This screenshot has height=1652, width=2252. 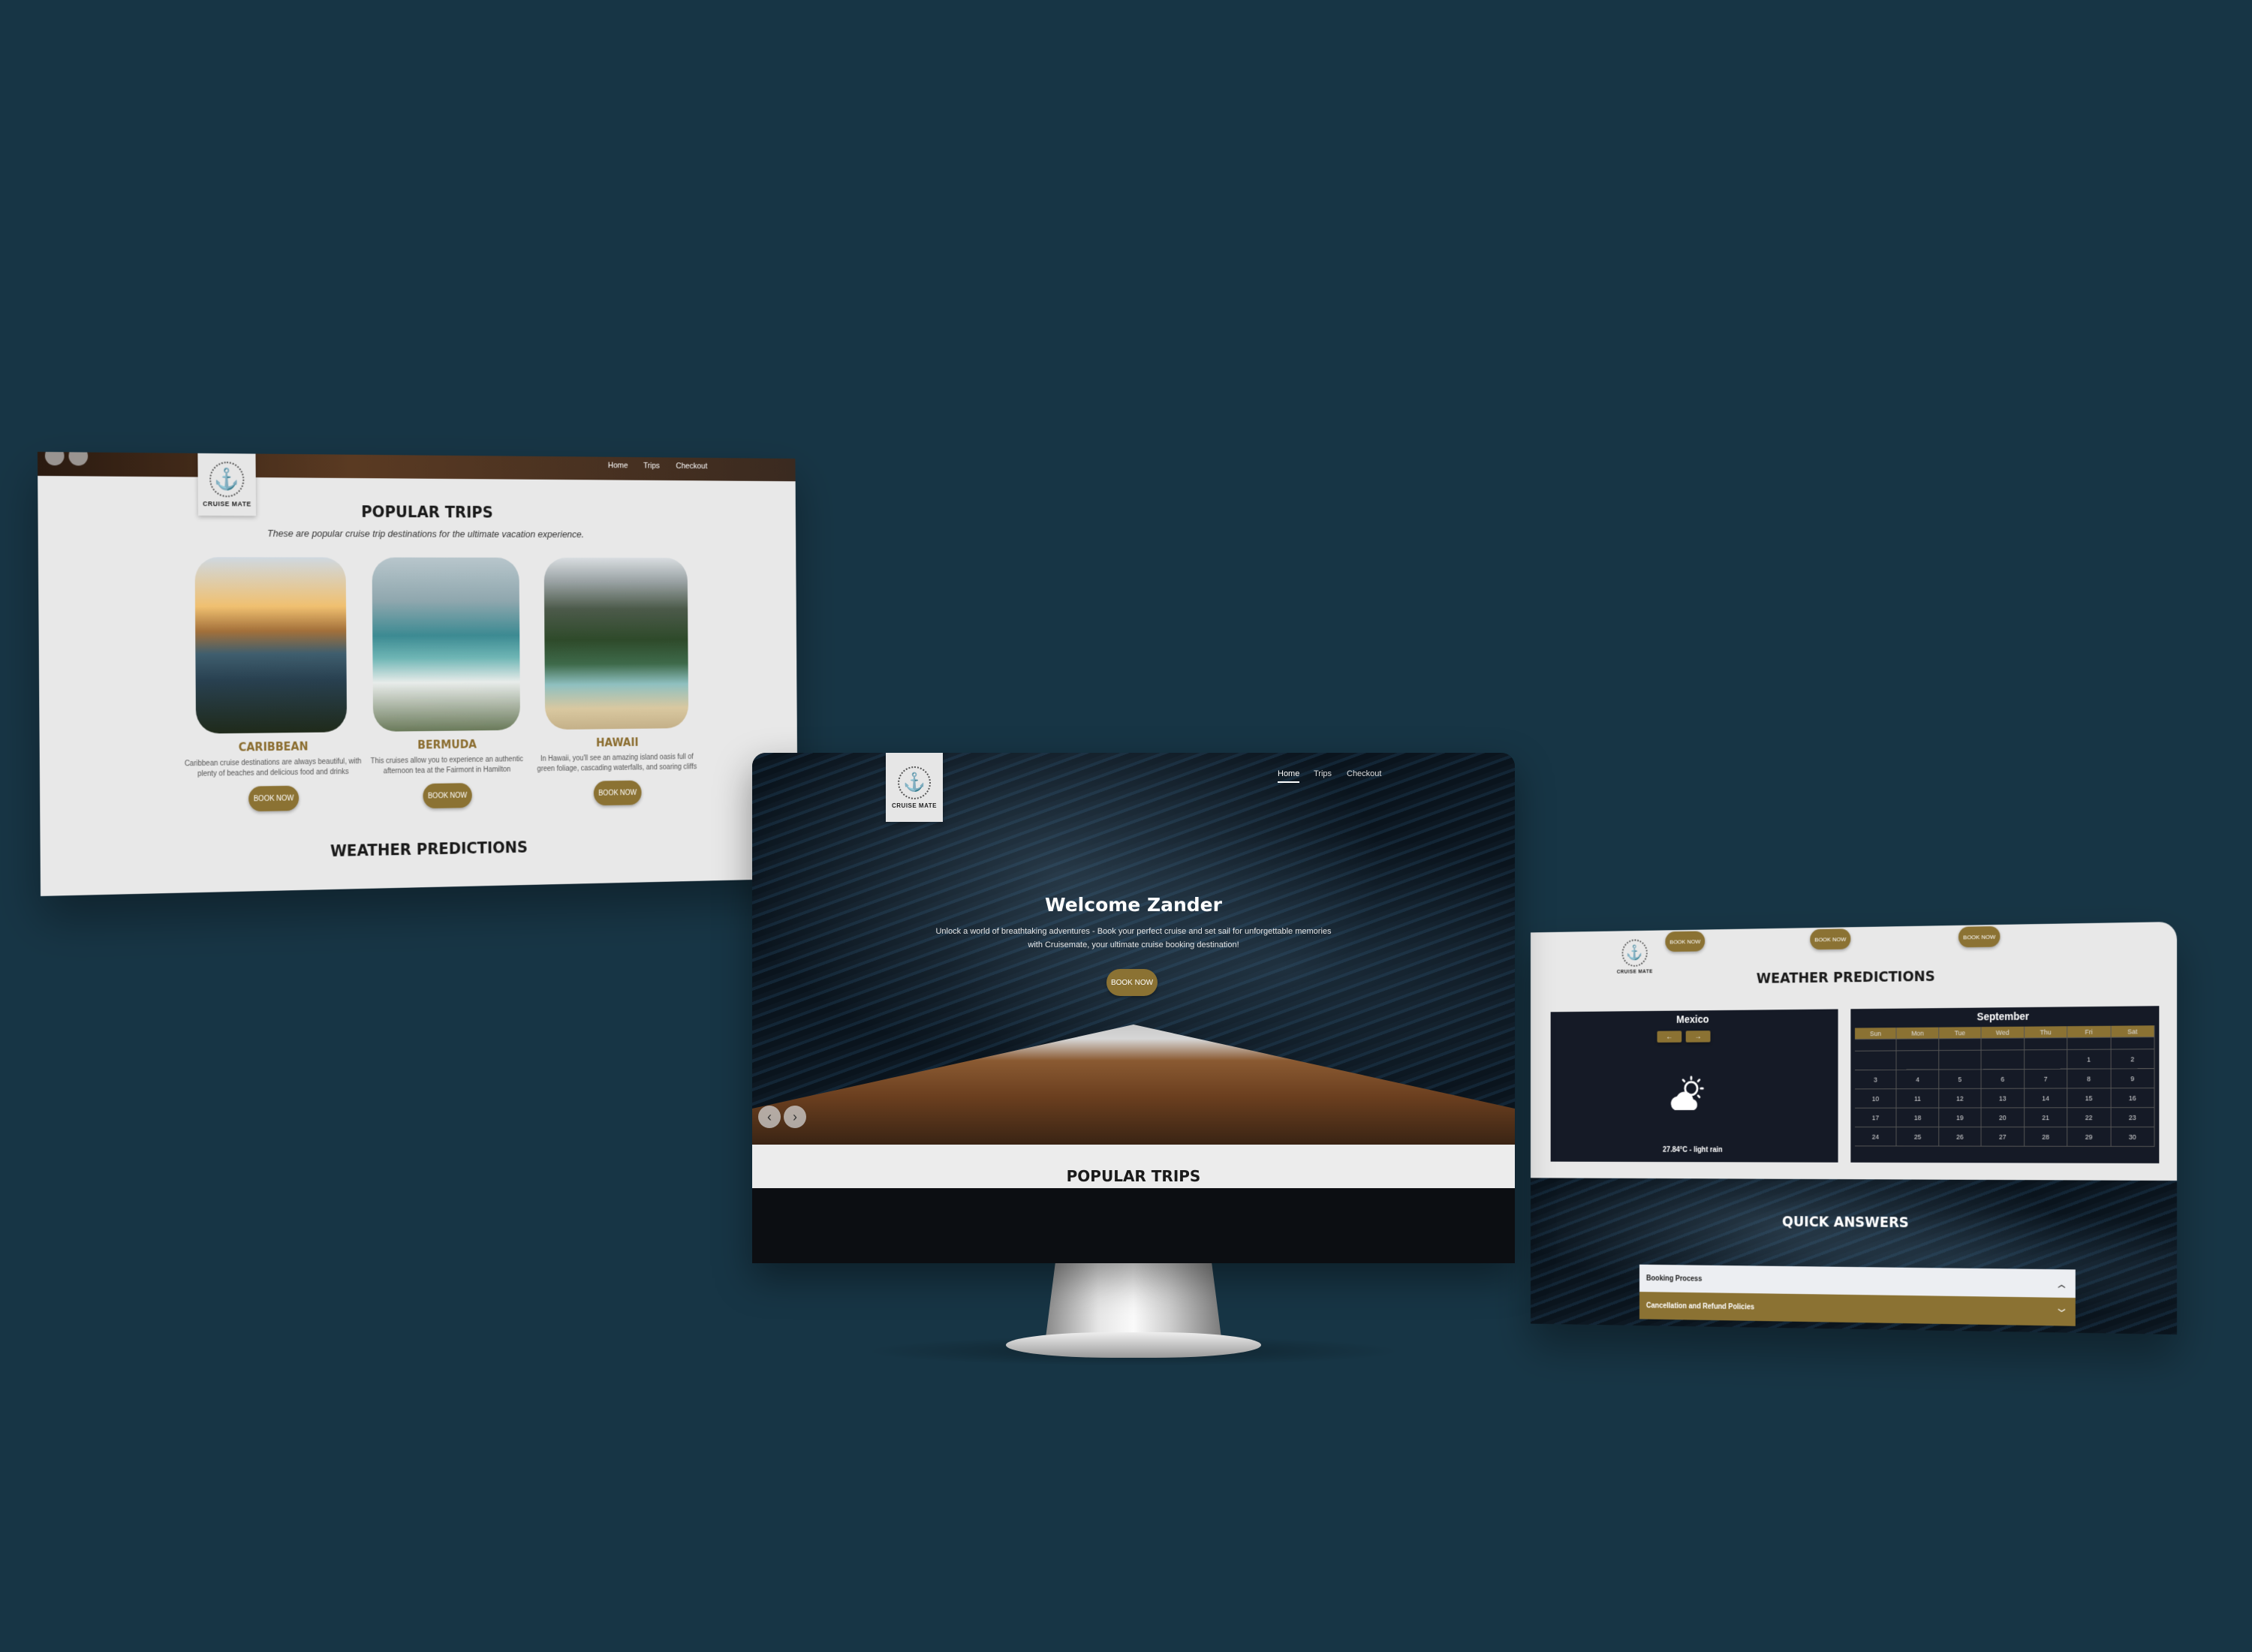 I want to click on logo: ⚓ CRUISE MATE, so click(x=915, y=787).